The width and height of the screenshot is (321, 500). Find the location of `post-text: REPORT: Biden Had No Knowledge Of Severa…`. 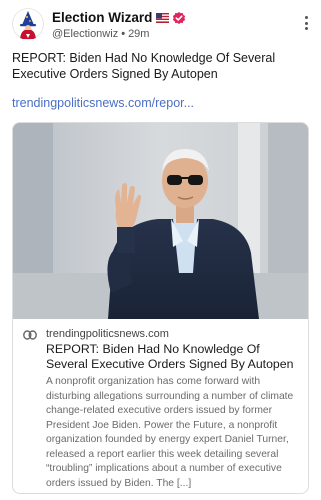

post-text: REPORT: Biden Had No Knowledge Of Severa… is located at coordinates (144, 66).